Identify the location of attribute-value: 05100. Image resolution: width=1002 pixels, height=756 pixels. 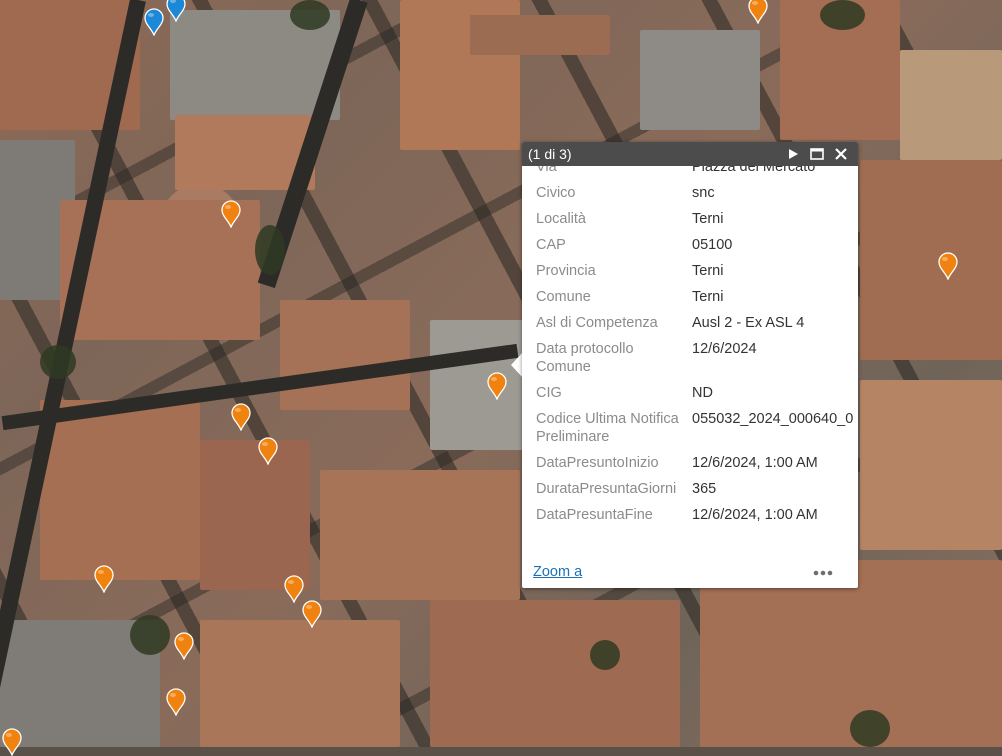
(712, 245).